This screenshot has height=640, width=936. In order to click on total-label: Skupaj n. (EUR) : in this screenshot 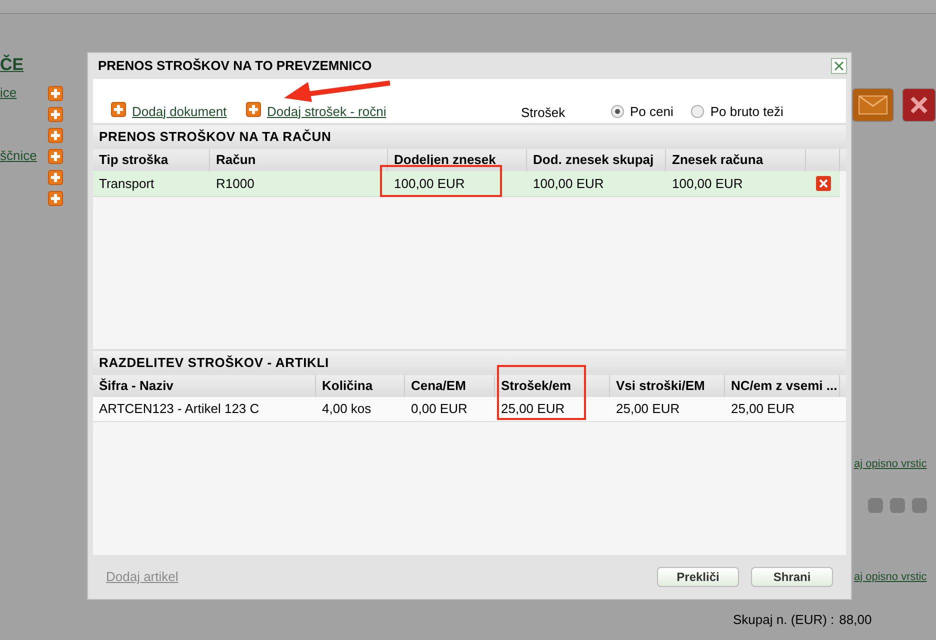, I will do `click(783, 620)`.